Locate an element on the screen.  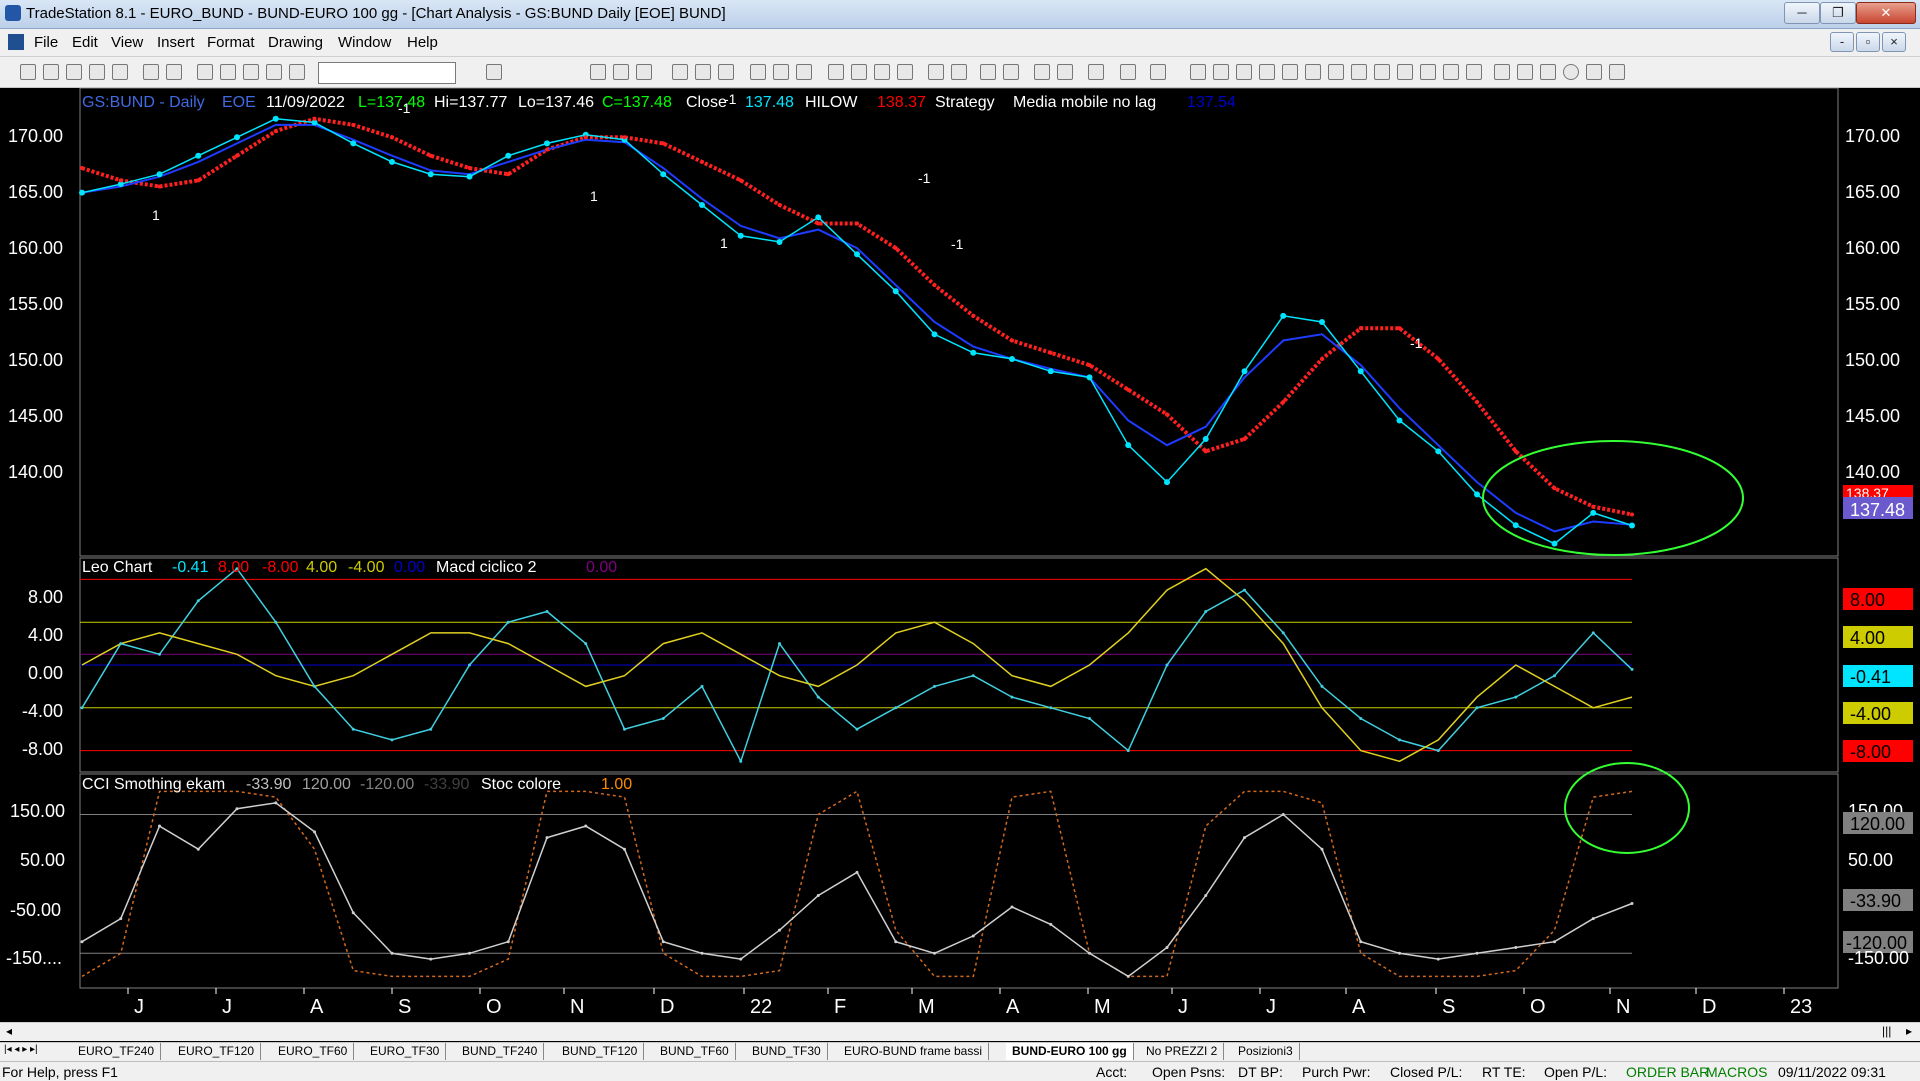
tab-no-prezzi-2: No PREZZI 2 is located at coordinates (1182, 1051).